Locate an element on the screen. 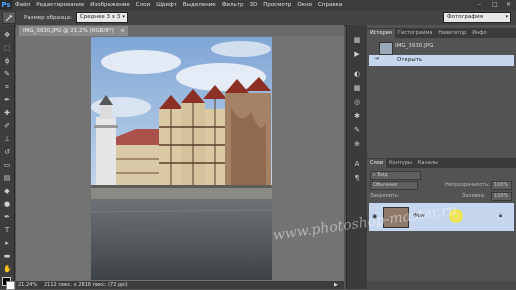  marquee-tool-icon: ⬚ is located at coordinates (7, 48).